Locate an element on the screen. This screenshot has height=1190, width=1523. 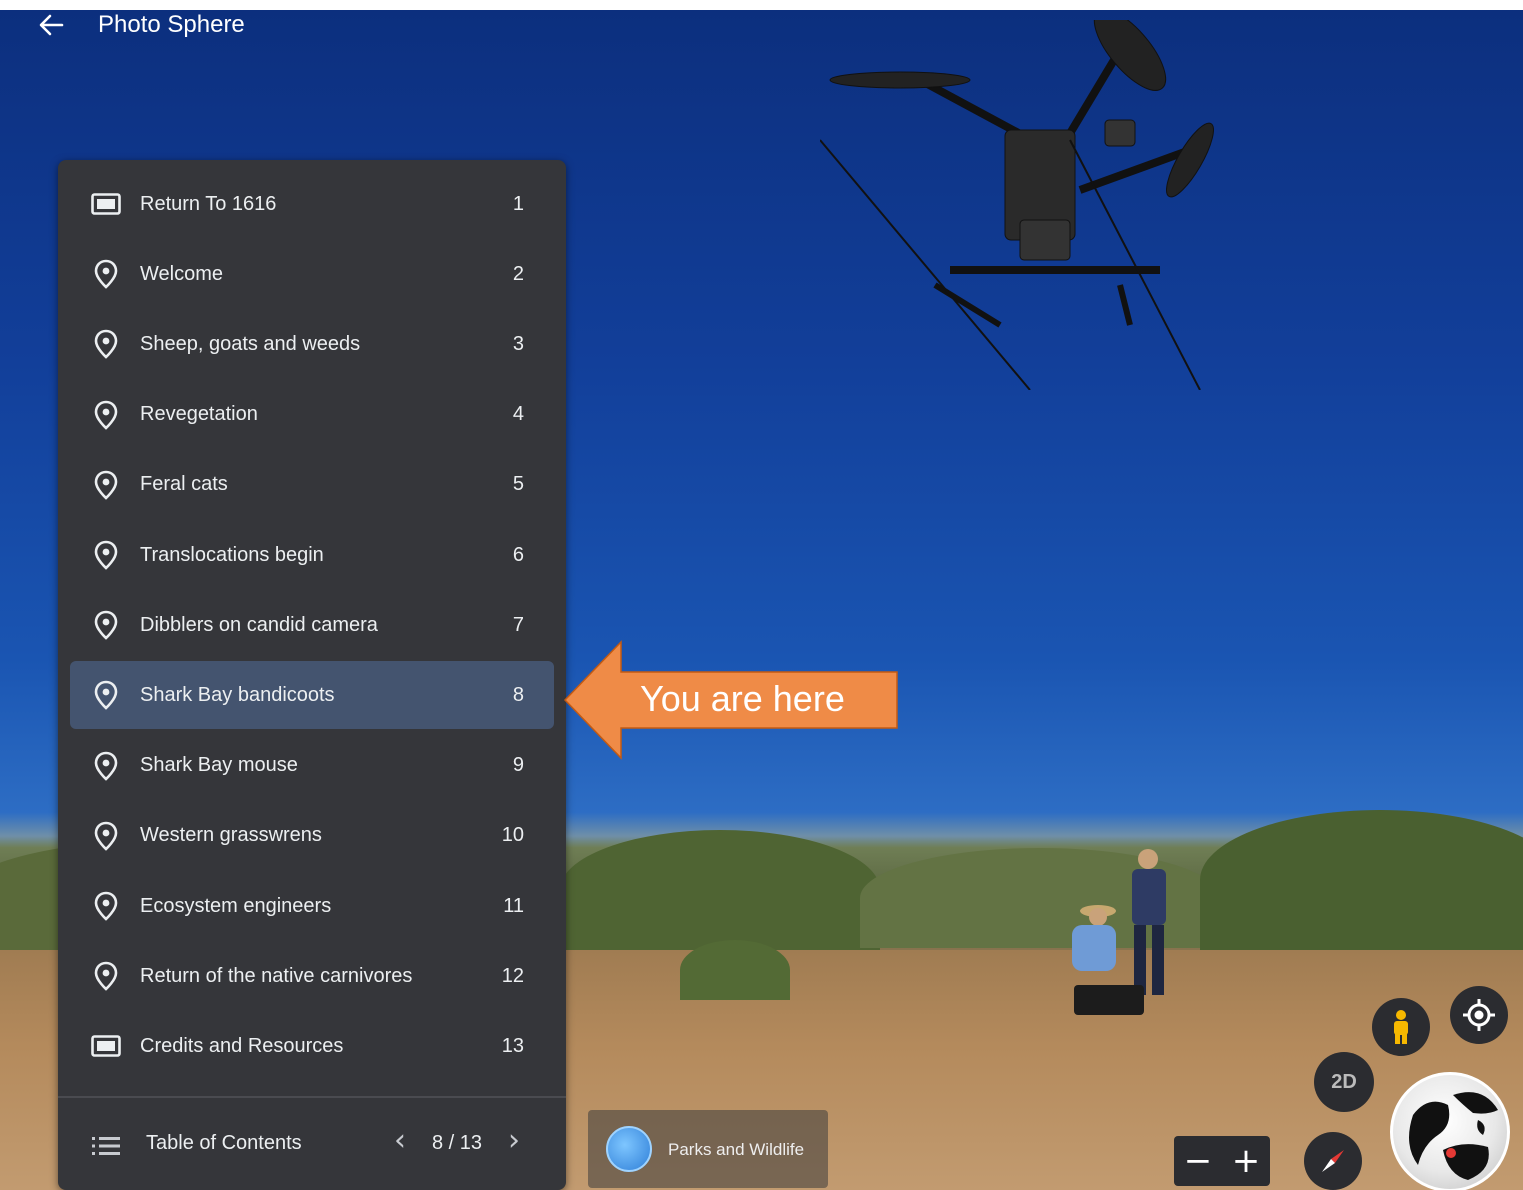
toc-item-label: Revegetation is located at coordinates (199, 414).